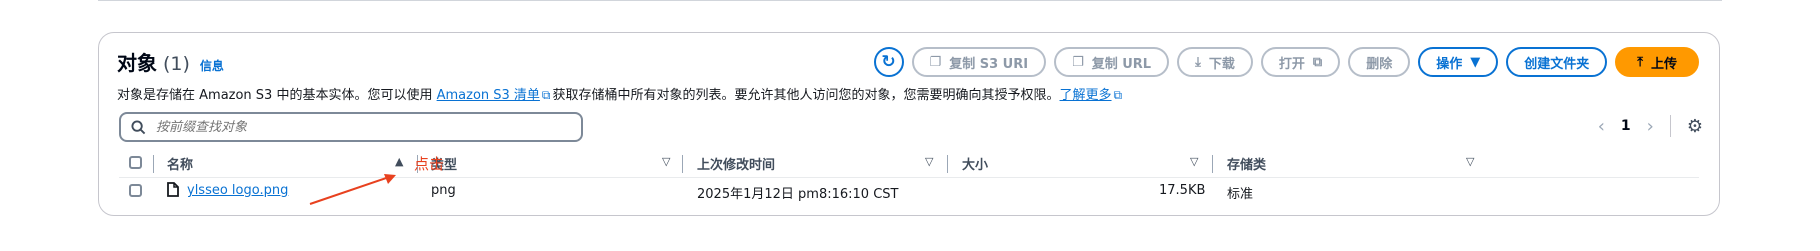 The height and width of the screenshot is (251, 1820). What do you see at coordinates (346, 127) in the screenshot?
I see `search-input` at bounding box center [346, 127].